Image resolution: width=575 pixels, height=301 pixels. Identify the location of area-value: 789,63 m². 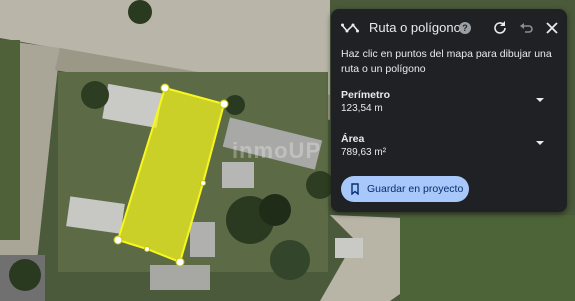
(364, 152).